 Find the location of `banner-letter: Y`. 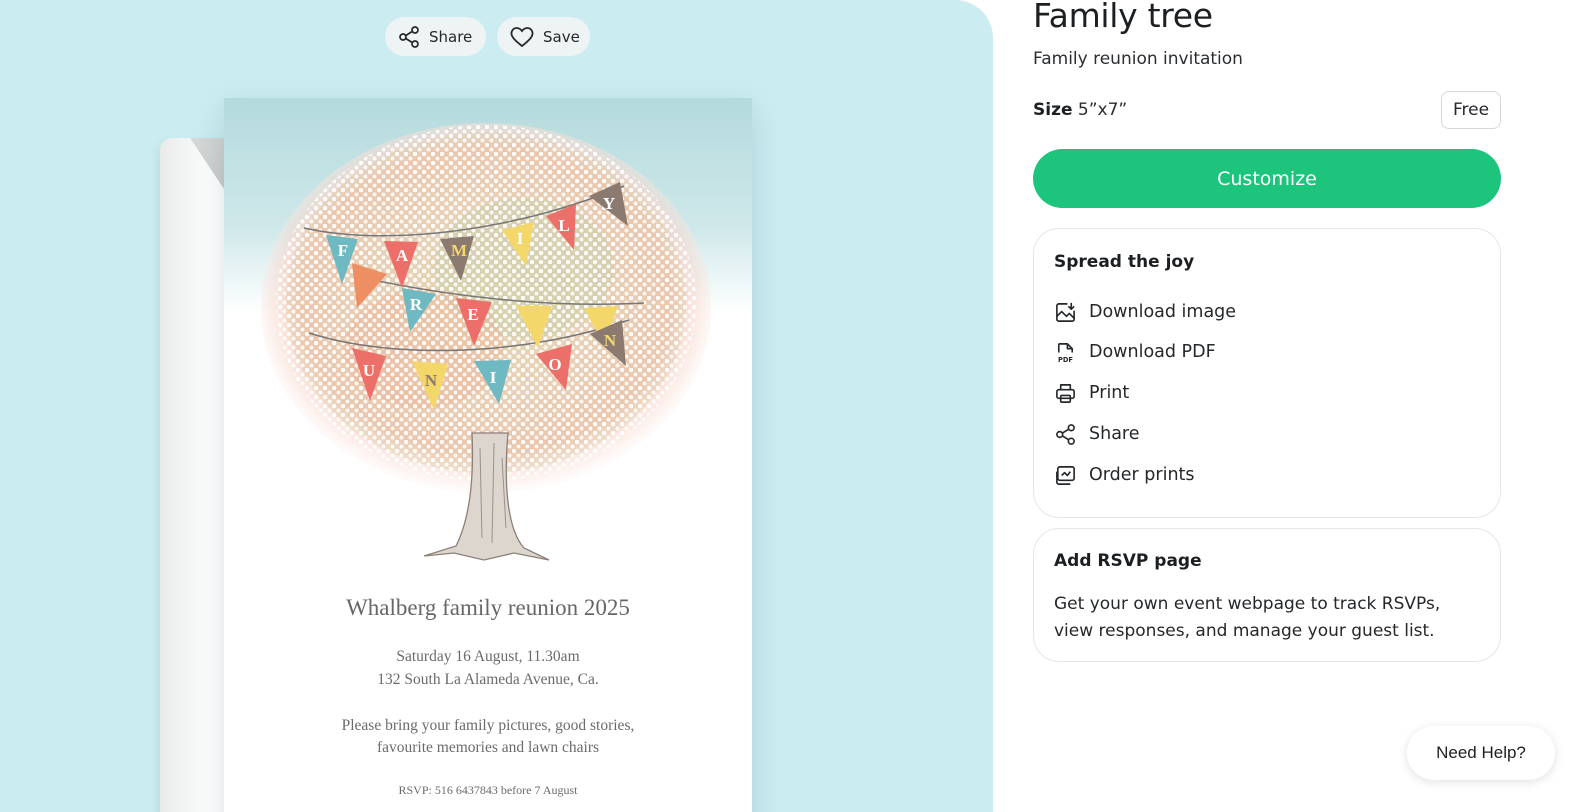

banner-letter: Y is located at coordinates (609, 203).